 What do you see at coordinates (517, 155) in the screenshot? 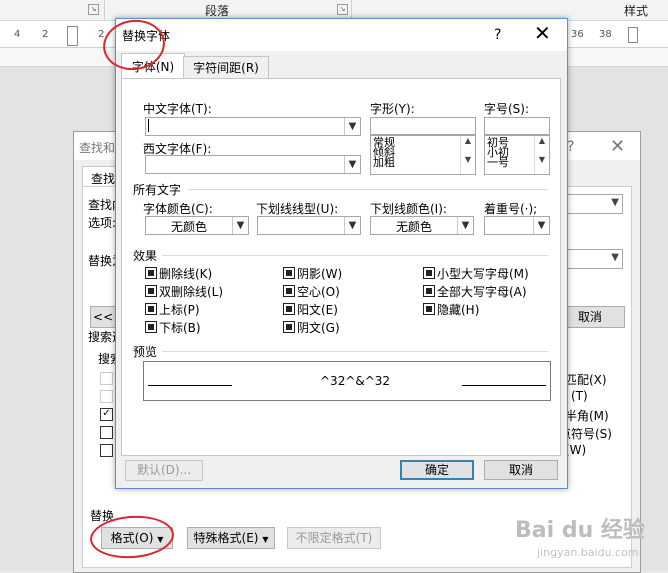
I see `font-size-list: 初号 小初 一号 ▲ ▼` at bounding box center [517, 155].